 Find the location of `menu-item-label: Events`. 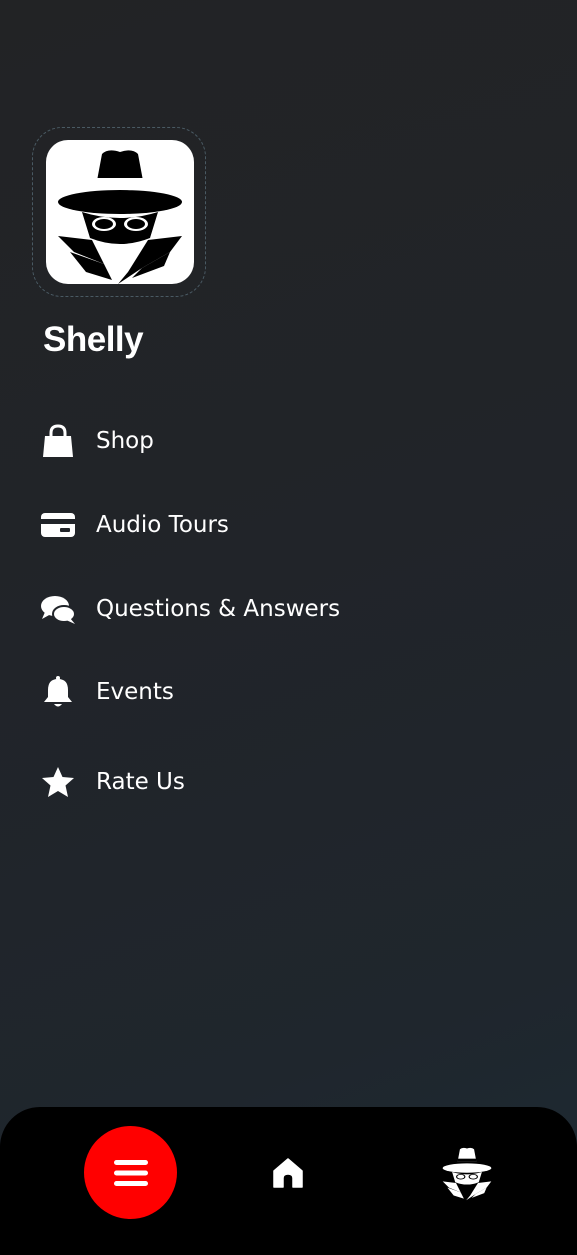

menu-item-label: Events is located at coordinates (135, 692).